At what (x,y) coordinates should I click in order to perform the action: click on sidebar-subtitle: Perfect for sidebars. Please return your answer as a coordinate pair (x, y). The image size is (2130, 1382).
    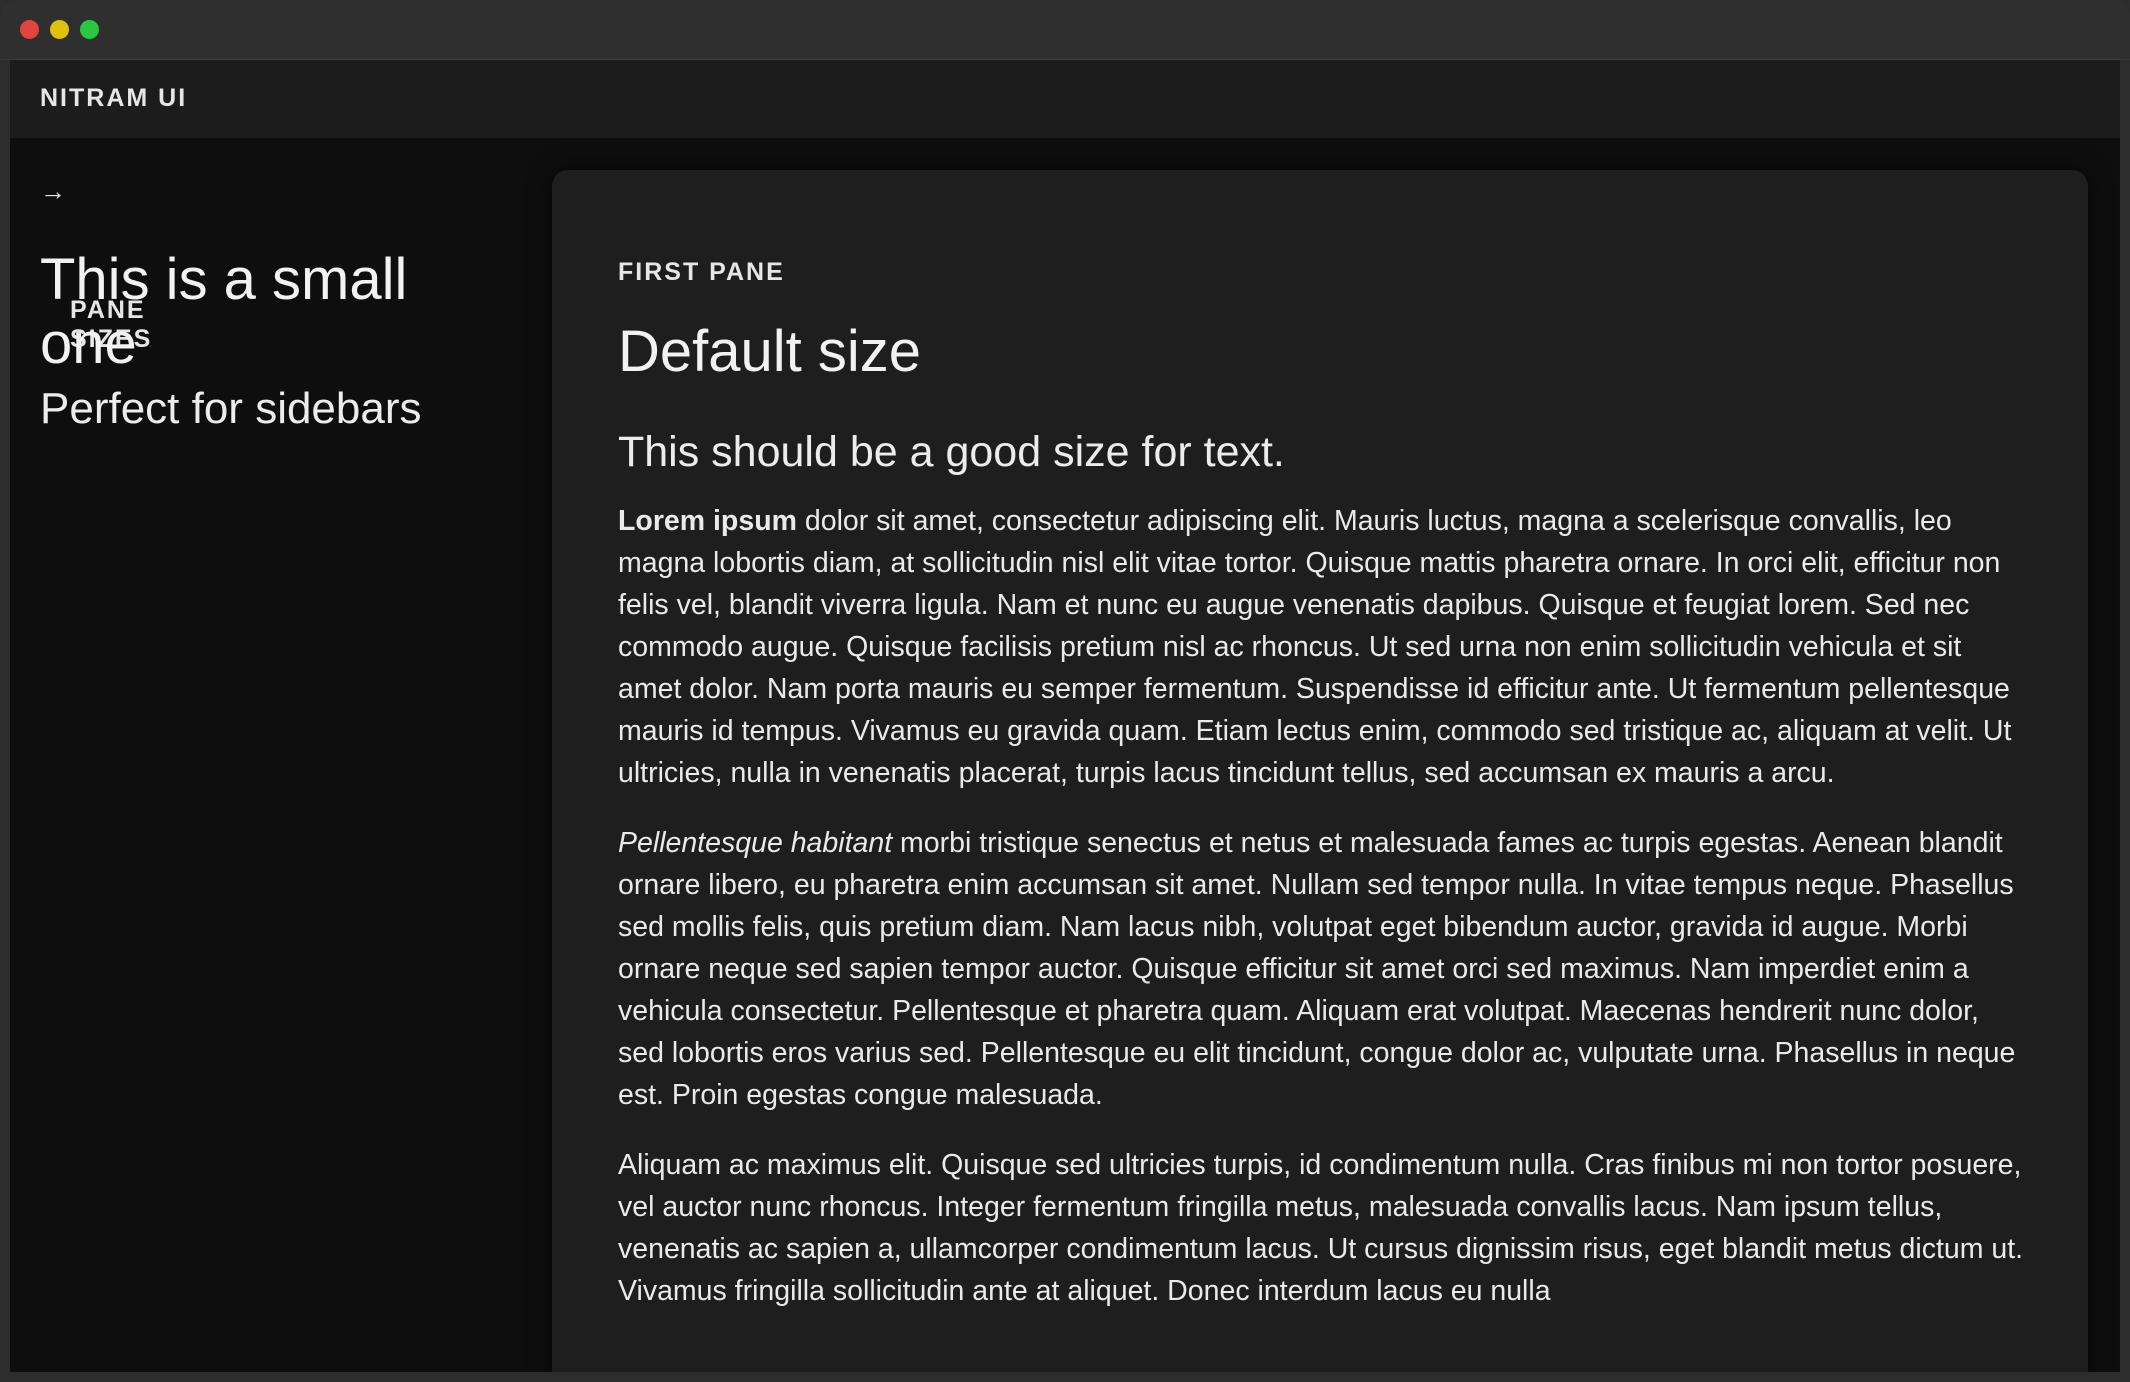
    Looking at the image, I should click on (231, 408).